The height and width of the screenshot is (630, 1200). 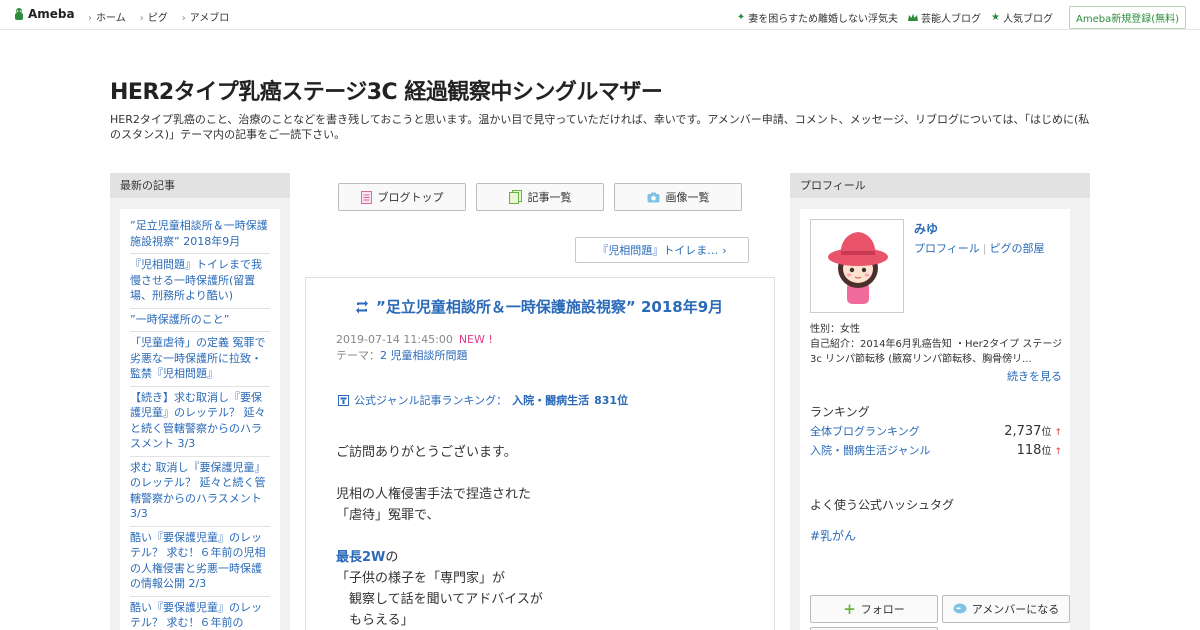 I want to click on ranking-row: 全体ブログランキング 2,737位 ↑, so click(x=936, y=431).